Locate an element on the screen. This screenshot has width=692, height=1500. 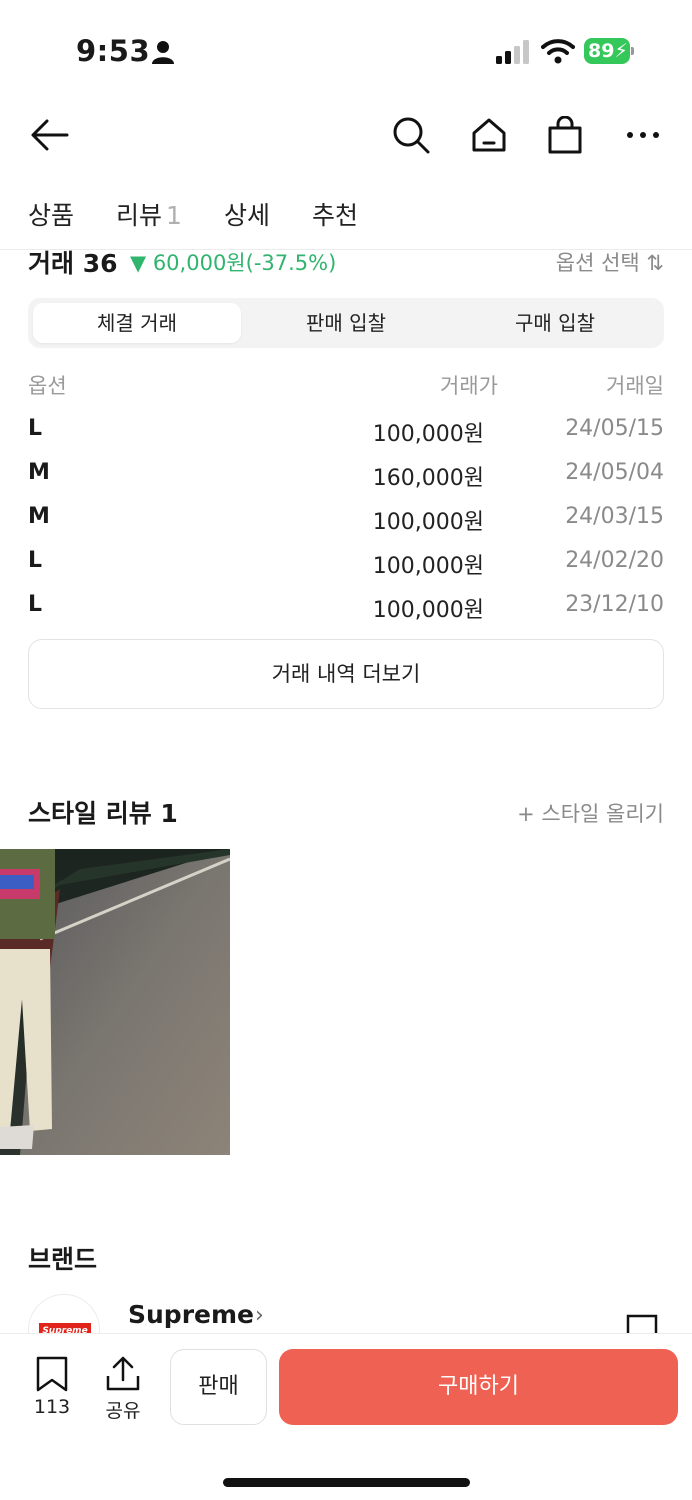
tab-detail: 상세 is located at coordinates (247, 214).